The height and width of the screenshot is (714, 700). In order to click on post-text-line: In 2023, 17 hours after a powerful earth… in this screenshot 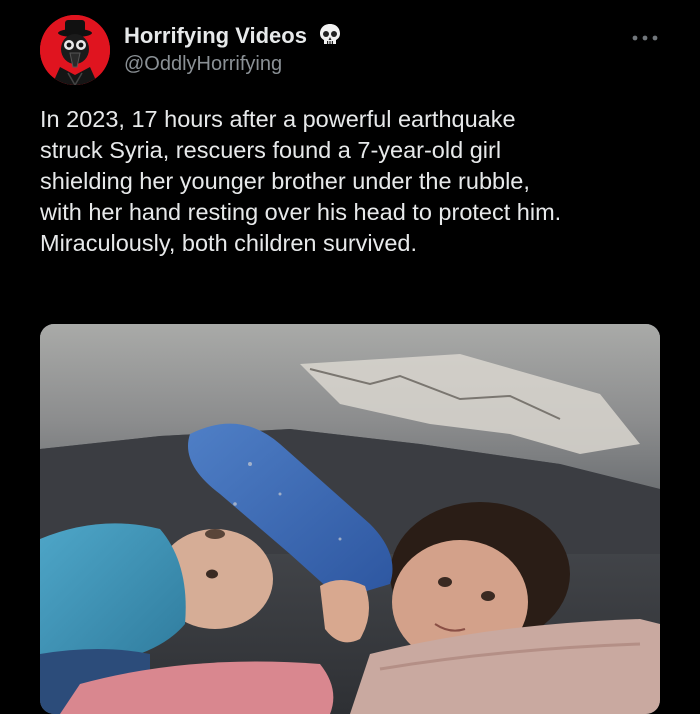, I will do `click(278, 119)`.